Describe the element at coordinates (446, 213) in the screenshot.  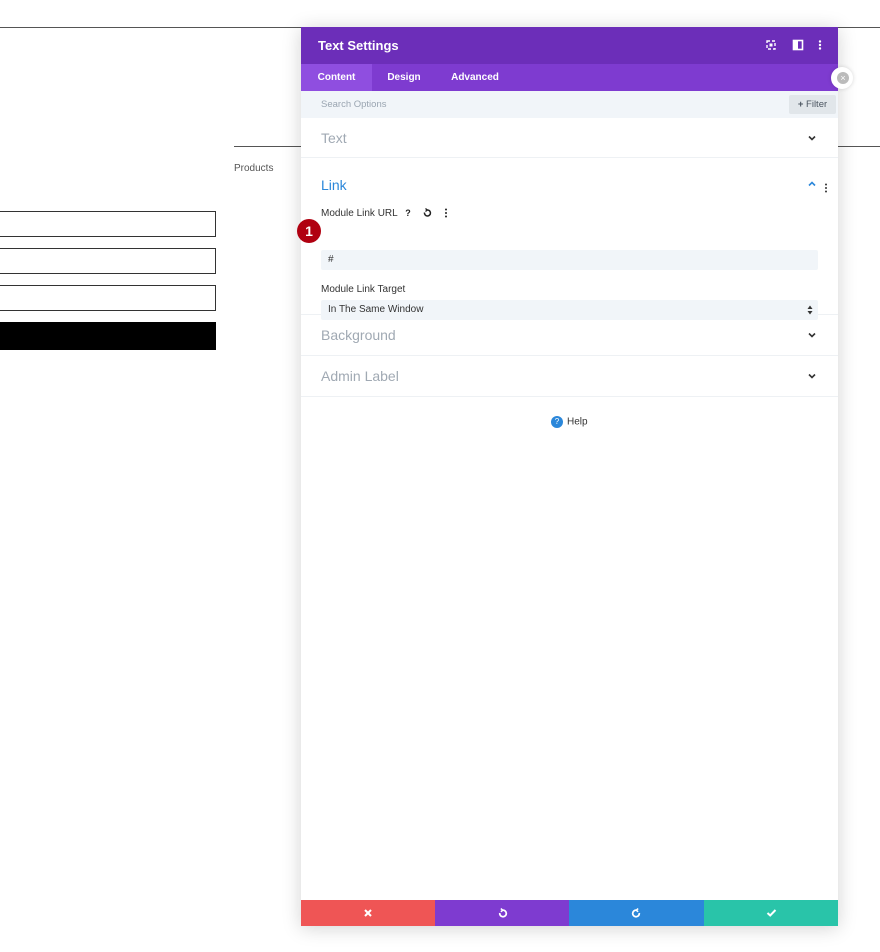
I see `field-more-icon` at that location.